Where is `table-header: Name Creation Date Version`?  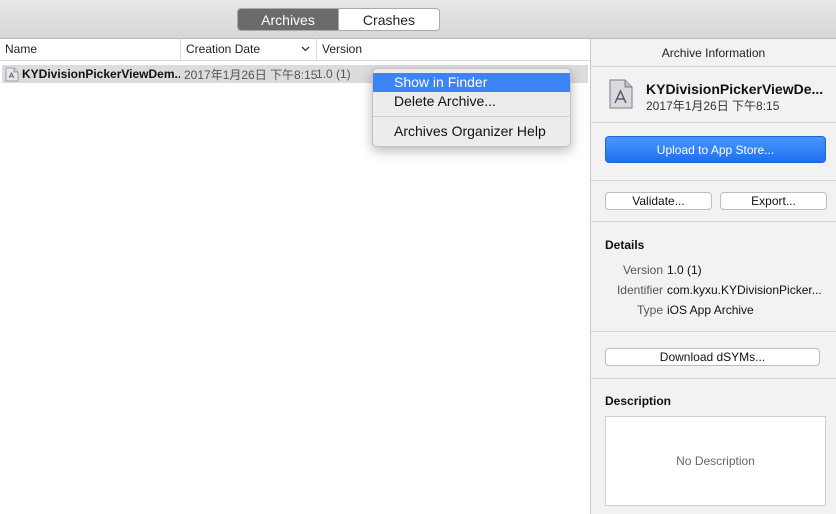 table-header: Name Creation Date Version is located at coordinates (295, 50).